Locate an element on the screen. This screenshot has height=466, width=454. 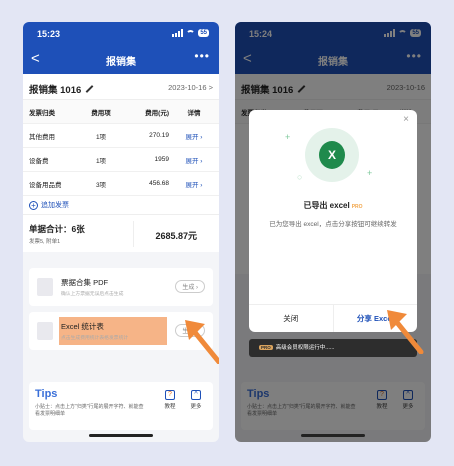
close-button: 关闭 is located at coordinates (291, 318).